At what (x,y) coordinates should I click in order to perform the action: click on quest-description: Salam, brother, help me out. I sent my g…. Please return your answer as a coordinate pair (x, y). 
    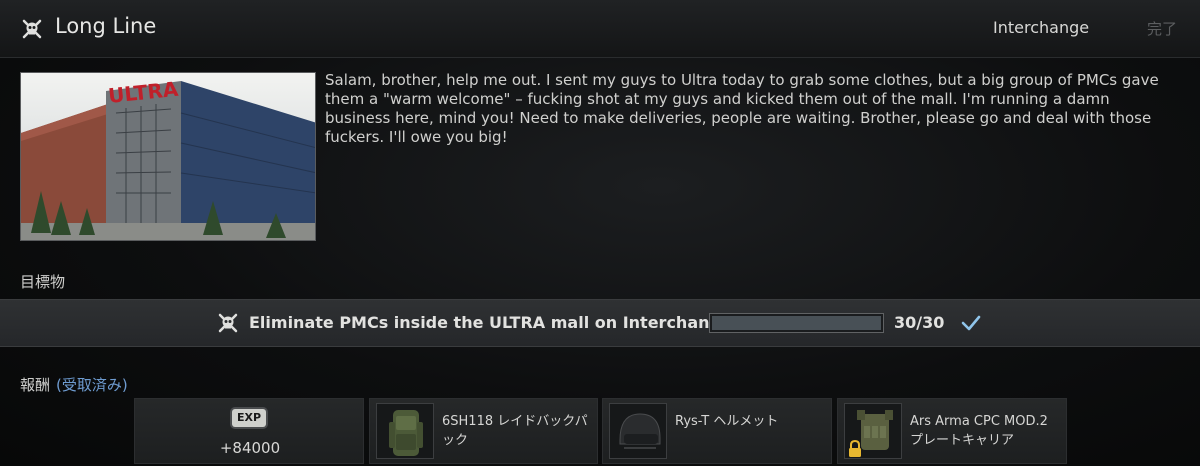
    Looking at the image, I should click on (742, 108).